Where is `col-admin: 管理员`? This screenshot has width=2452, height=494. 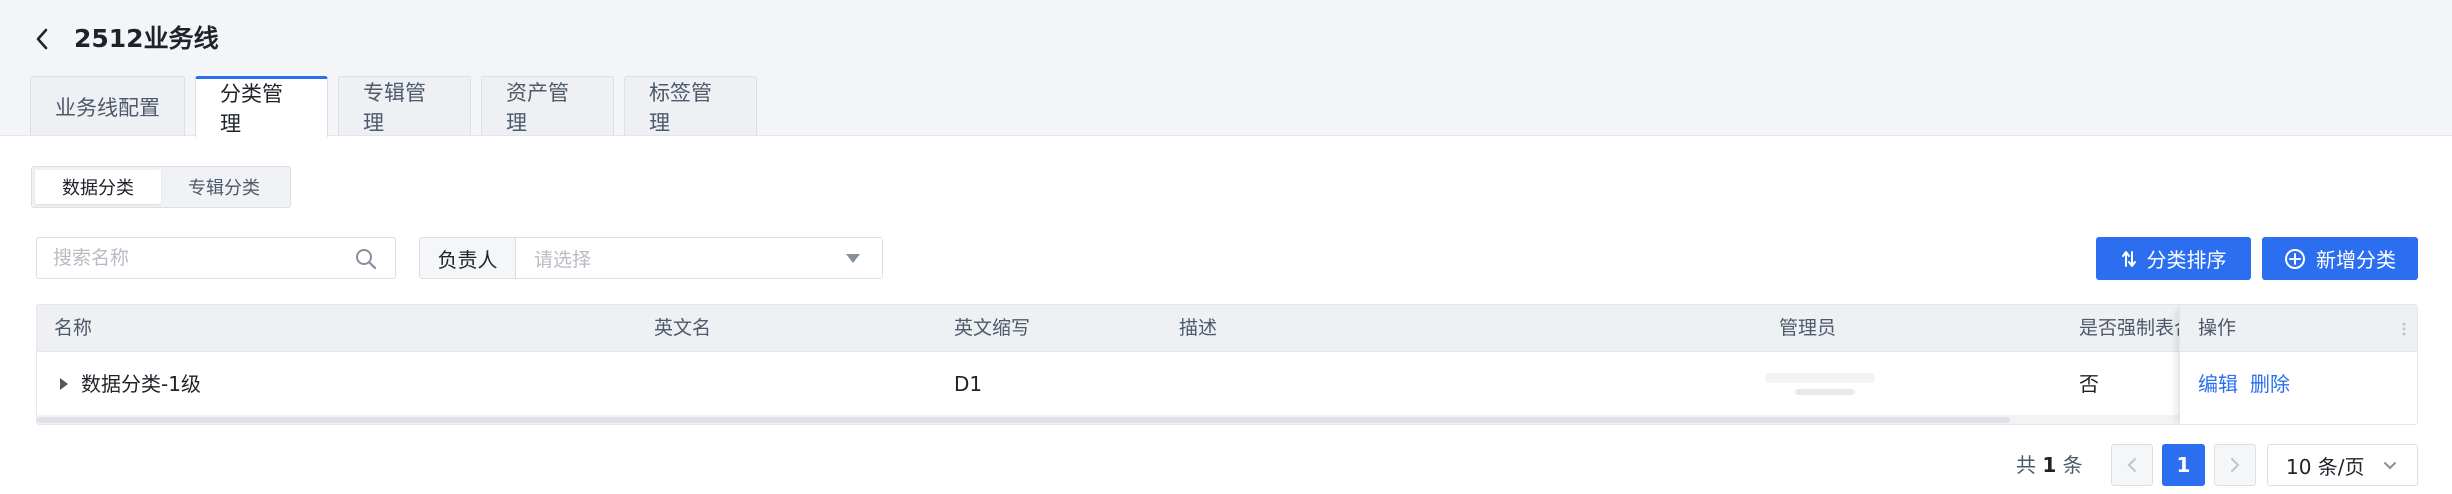
col-admin: 管理员 is located at coordinates (1808, 328).